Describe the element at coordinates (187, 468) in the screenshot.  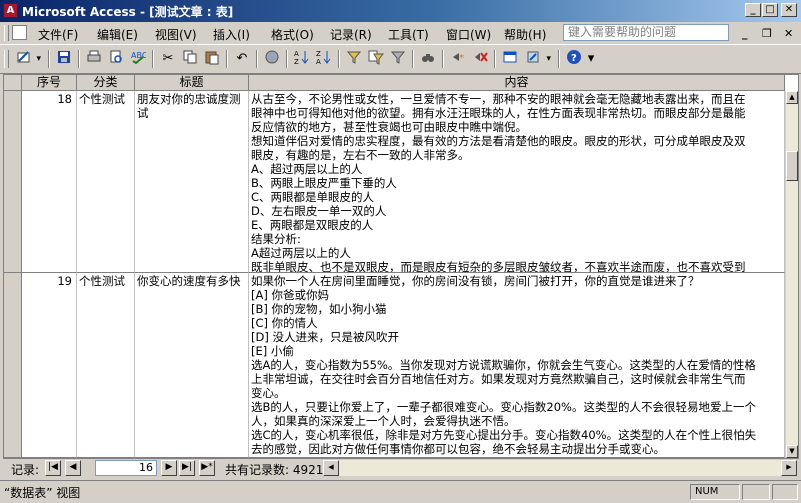
I see `last-record-button: ▶|` at that location.